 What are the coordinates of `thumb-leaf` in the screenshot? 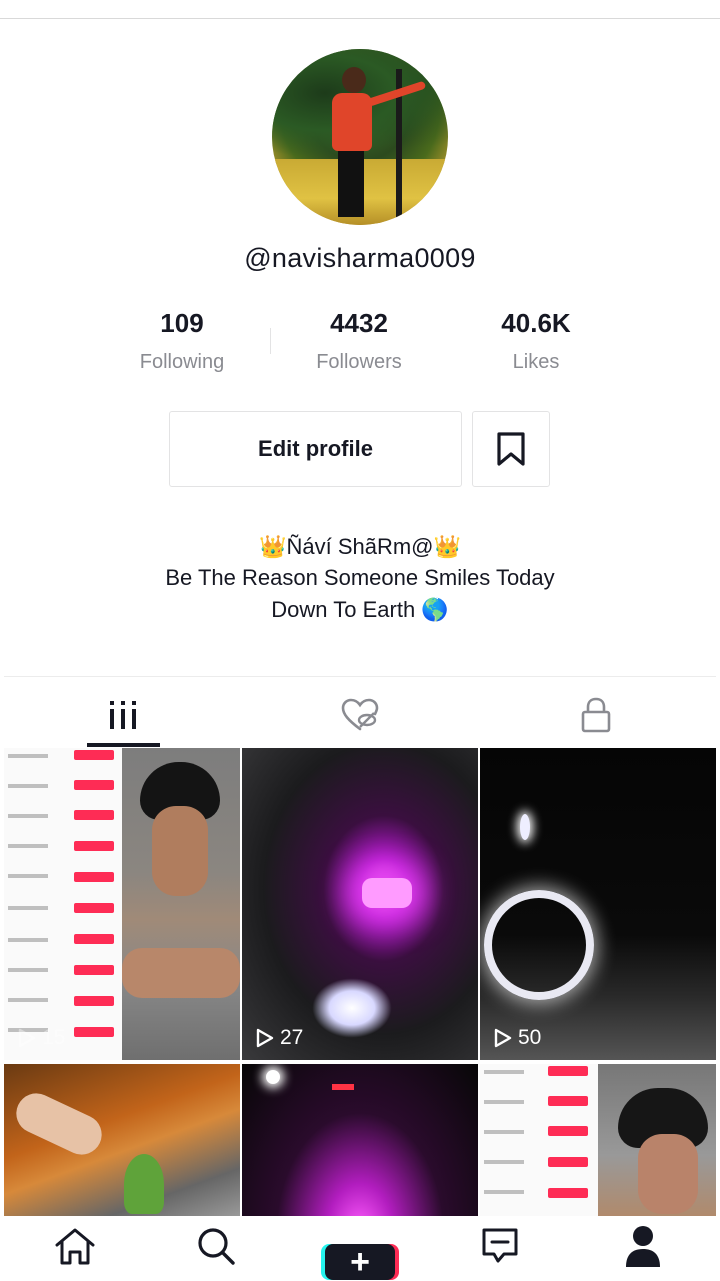 It's located at (144, 1184).